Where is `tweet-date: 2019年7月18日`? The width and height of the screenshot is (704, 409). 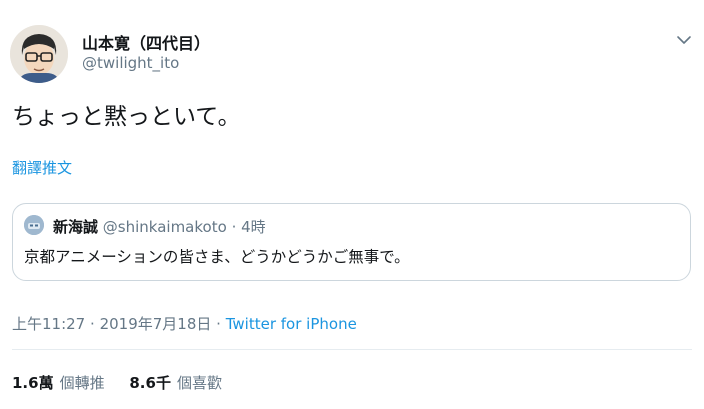 tweet-date: 2019年7月18日 is located at coordinates (156, 324).